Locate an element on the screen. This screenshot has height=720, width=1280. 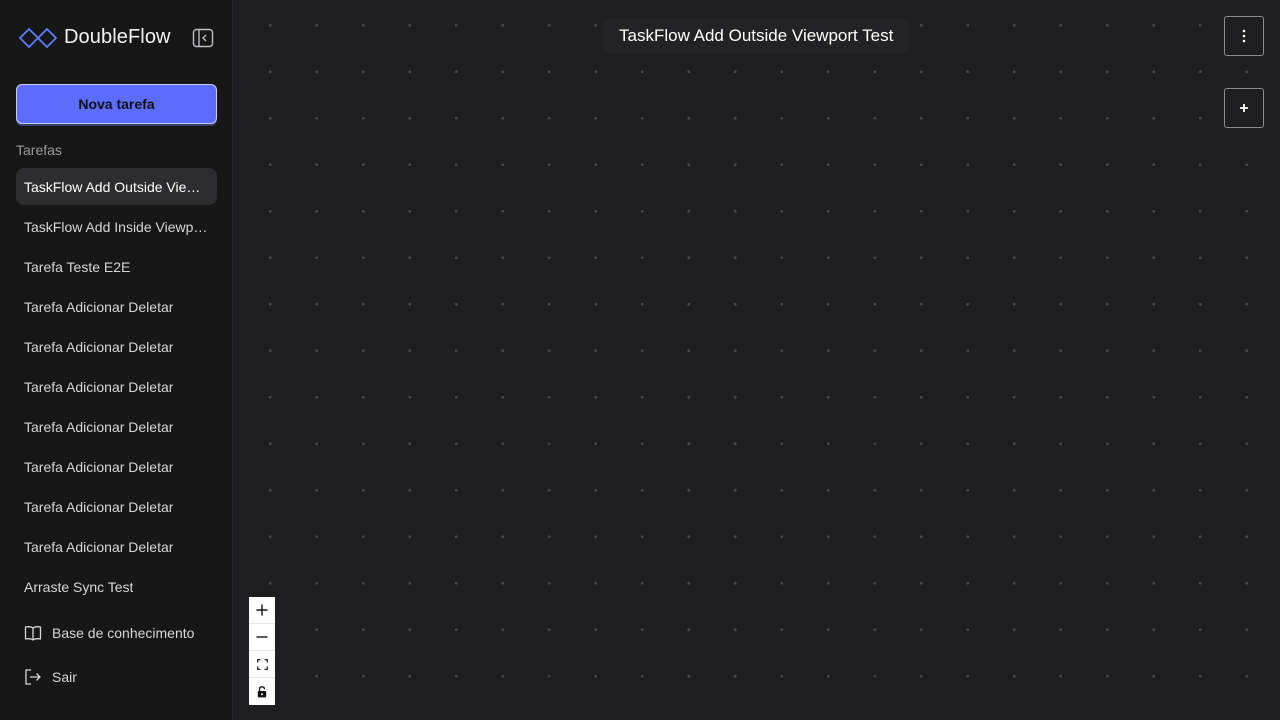
task-item: TaskFlow Add Outside Viewport Test is located at coordinates (116, 186).